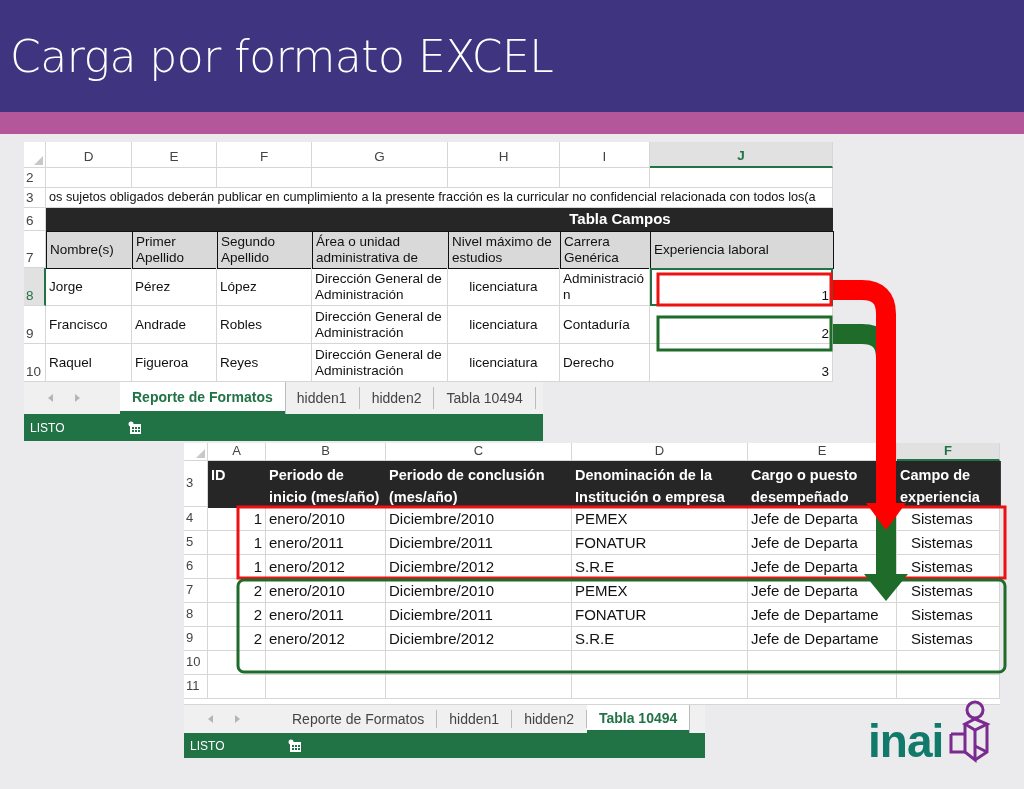  What do you see at coordinates (265, 250) in the screenshot?
I see `column-heading: Segundo Apellido` at bounding box center [265, 250].